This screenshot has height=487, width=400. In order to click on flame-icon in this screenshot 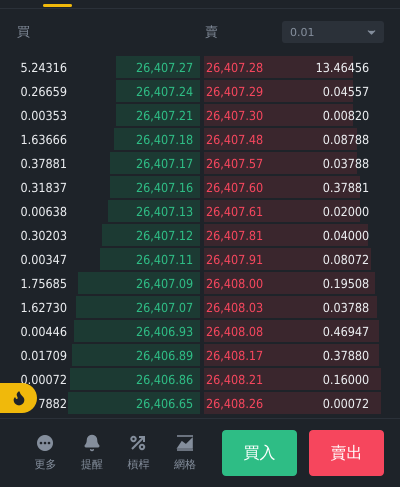, I will do `click(18, 398)`.